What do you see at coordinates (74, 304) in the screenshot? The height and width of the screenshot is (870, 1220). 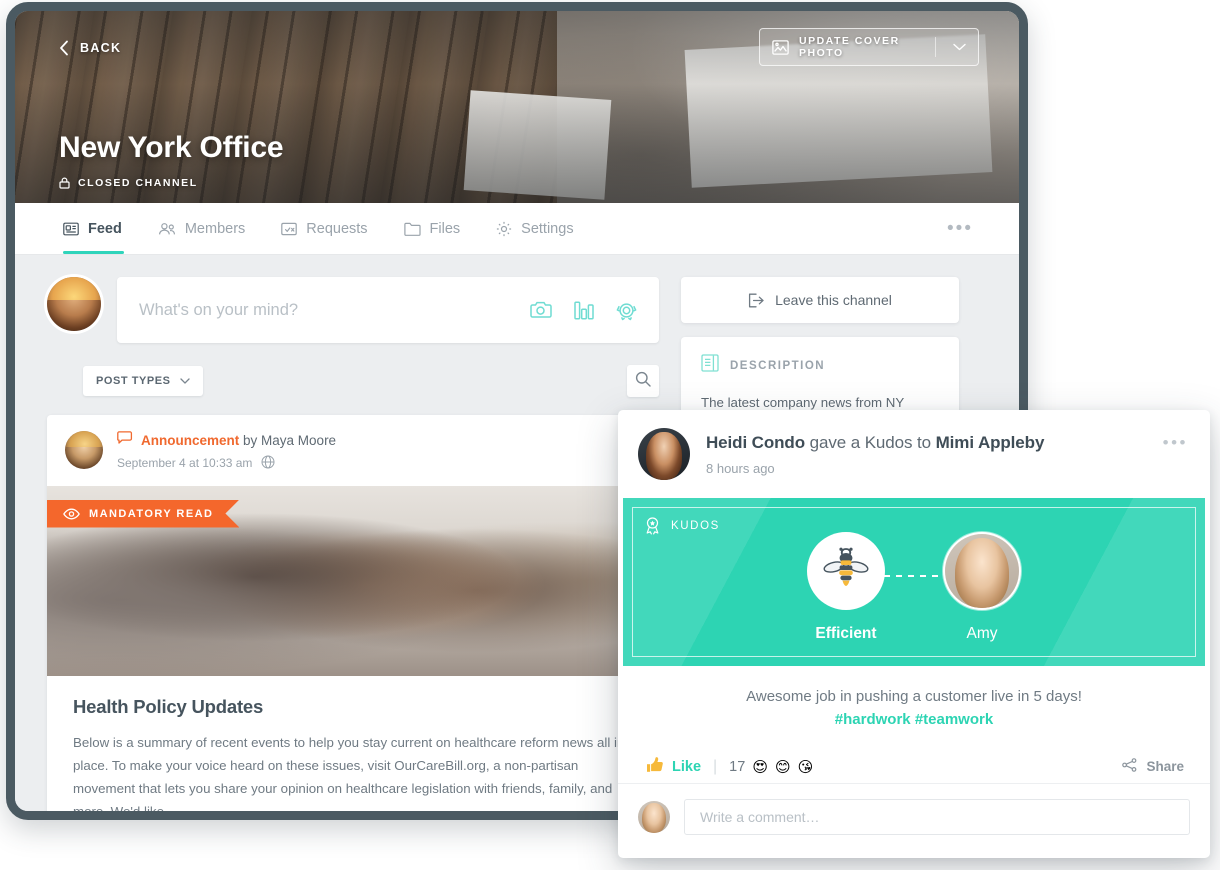 I see `avatar-current-user` at bounding box center [74, 304].